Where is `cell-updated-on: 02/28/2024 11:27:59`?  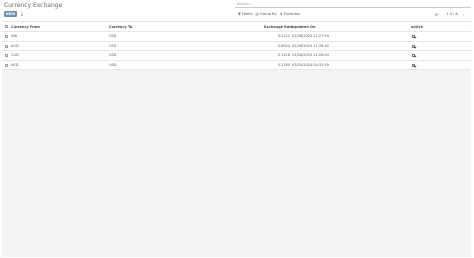 cell-updated-on: 02/28/2024 11:27:59 is located at coordinates (311, 36).